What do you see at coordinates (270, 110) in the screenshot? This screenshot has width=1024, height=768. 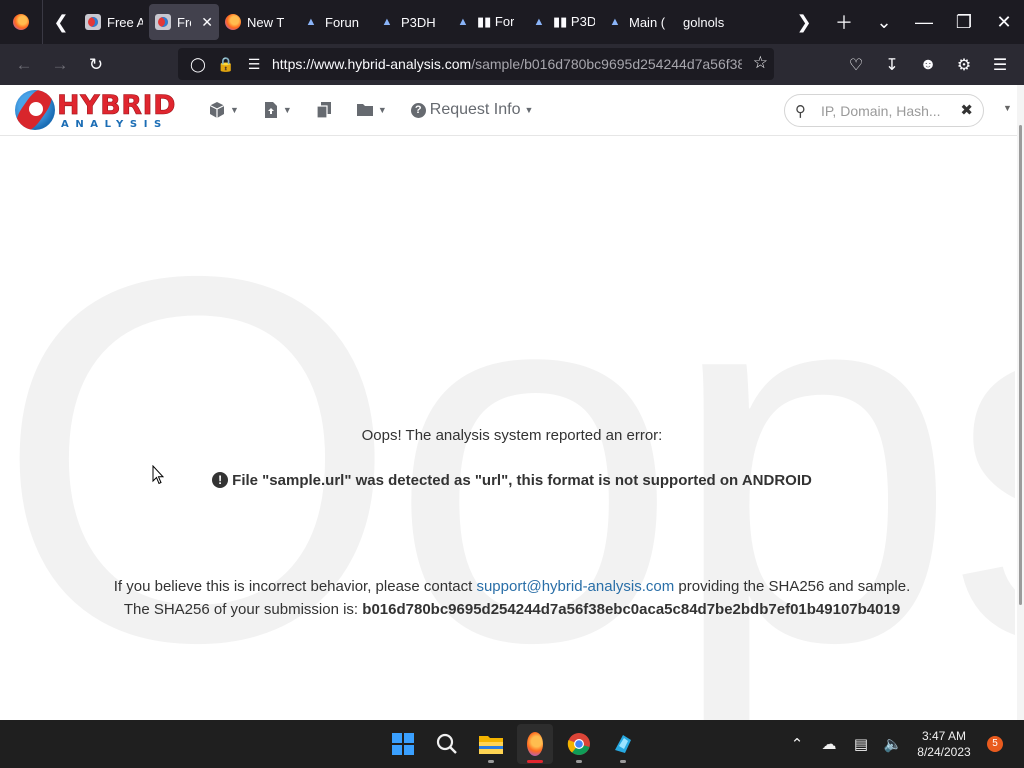 I see `file-upload-icon` at bounding box center [270, 110].